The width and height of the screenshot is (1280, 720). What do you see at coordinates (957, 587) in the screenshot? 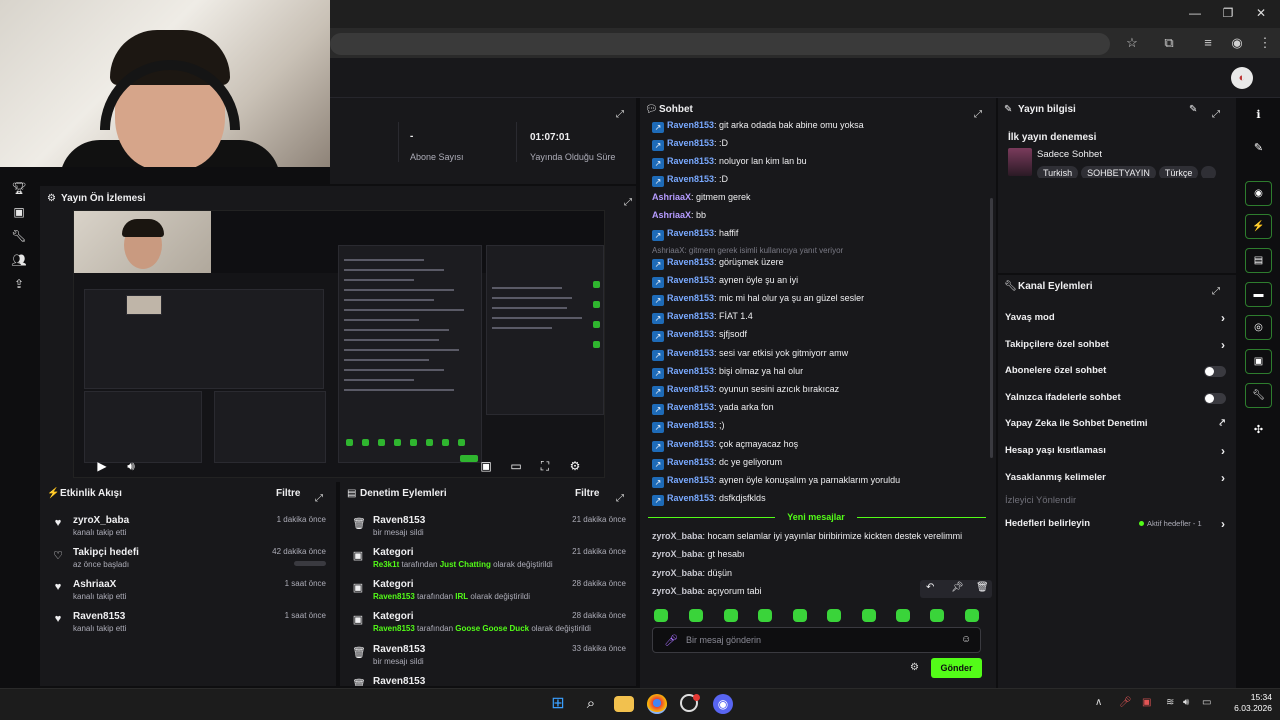
I see `pin-icon: 📌︎` at bounding box center [957, 587].